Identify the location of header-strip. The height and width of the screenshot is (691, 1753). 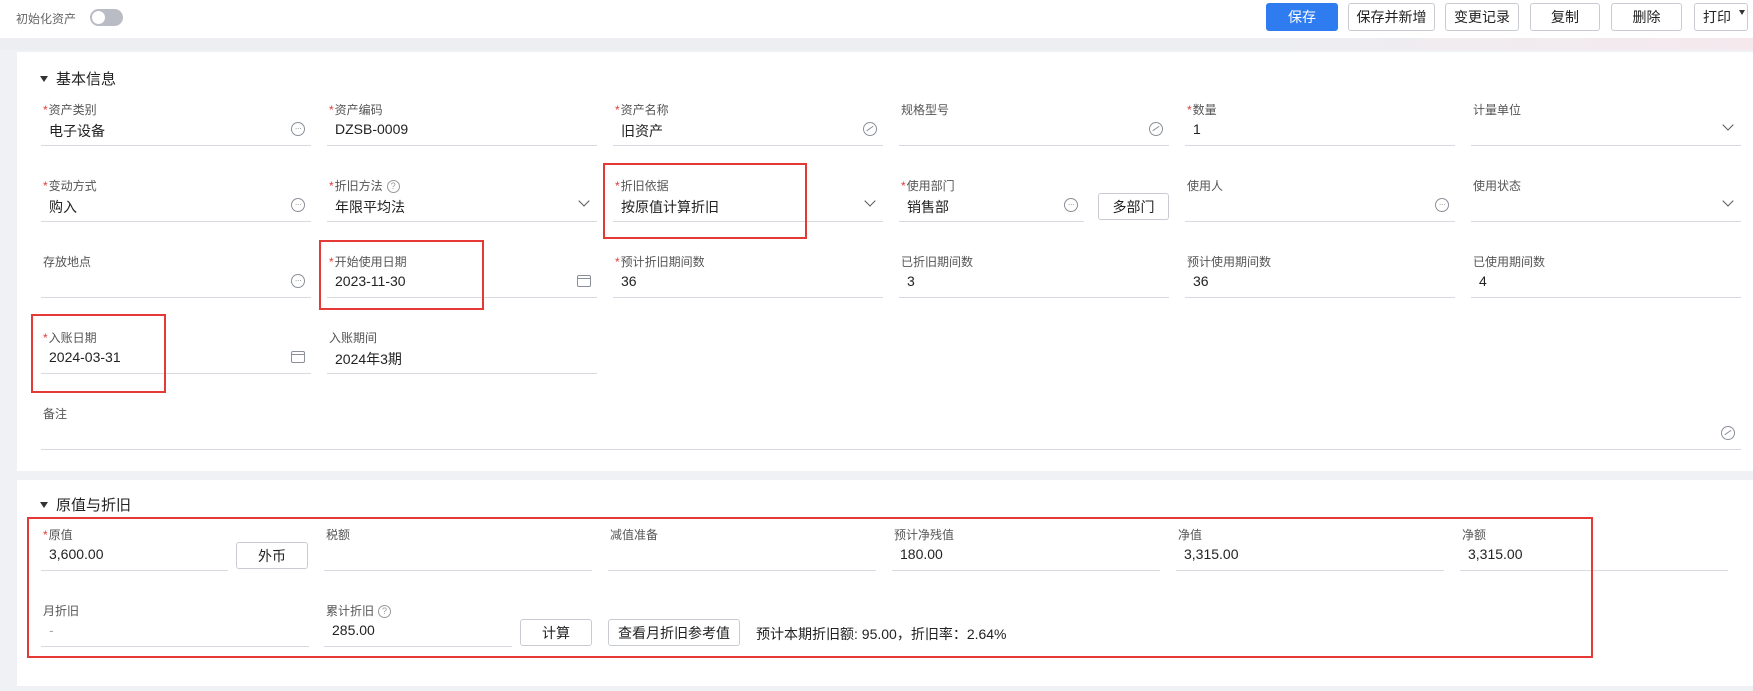
(876, 44).